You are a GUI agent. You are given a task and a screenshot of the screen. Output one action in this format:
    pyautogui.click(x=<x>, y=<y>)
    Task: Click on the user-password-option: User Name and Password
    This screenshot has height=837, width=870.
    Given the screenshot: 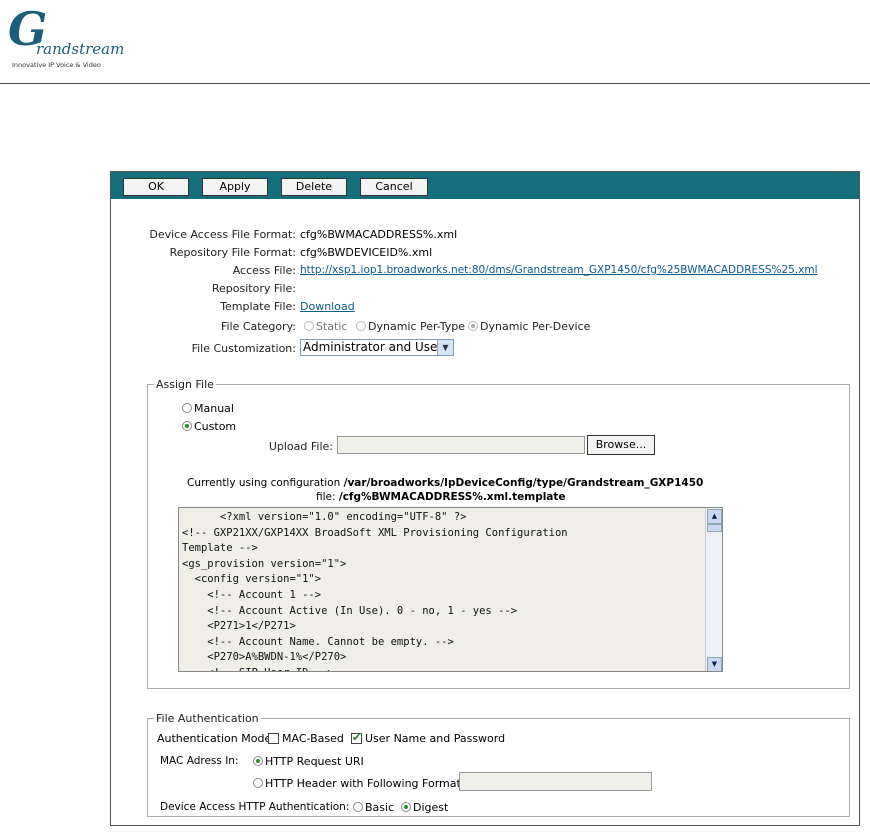 What is the action you would take?
    pyautogui.click(x=428, y=738)
    